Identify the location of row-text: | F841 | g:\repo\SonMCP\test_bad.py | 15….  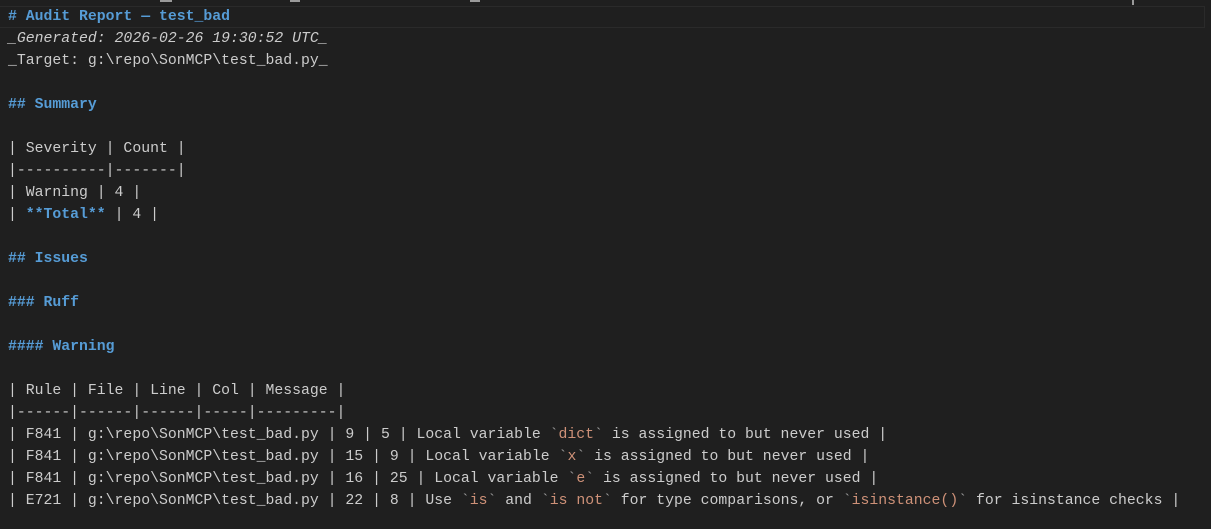
(283, 457).